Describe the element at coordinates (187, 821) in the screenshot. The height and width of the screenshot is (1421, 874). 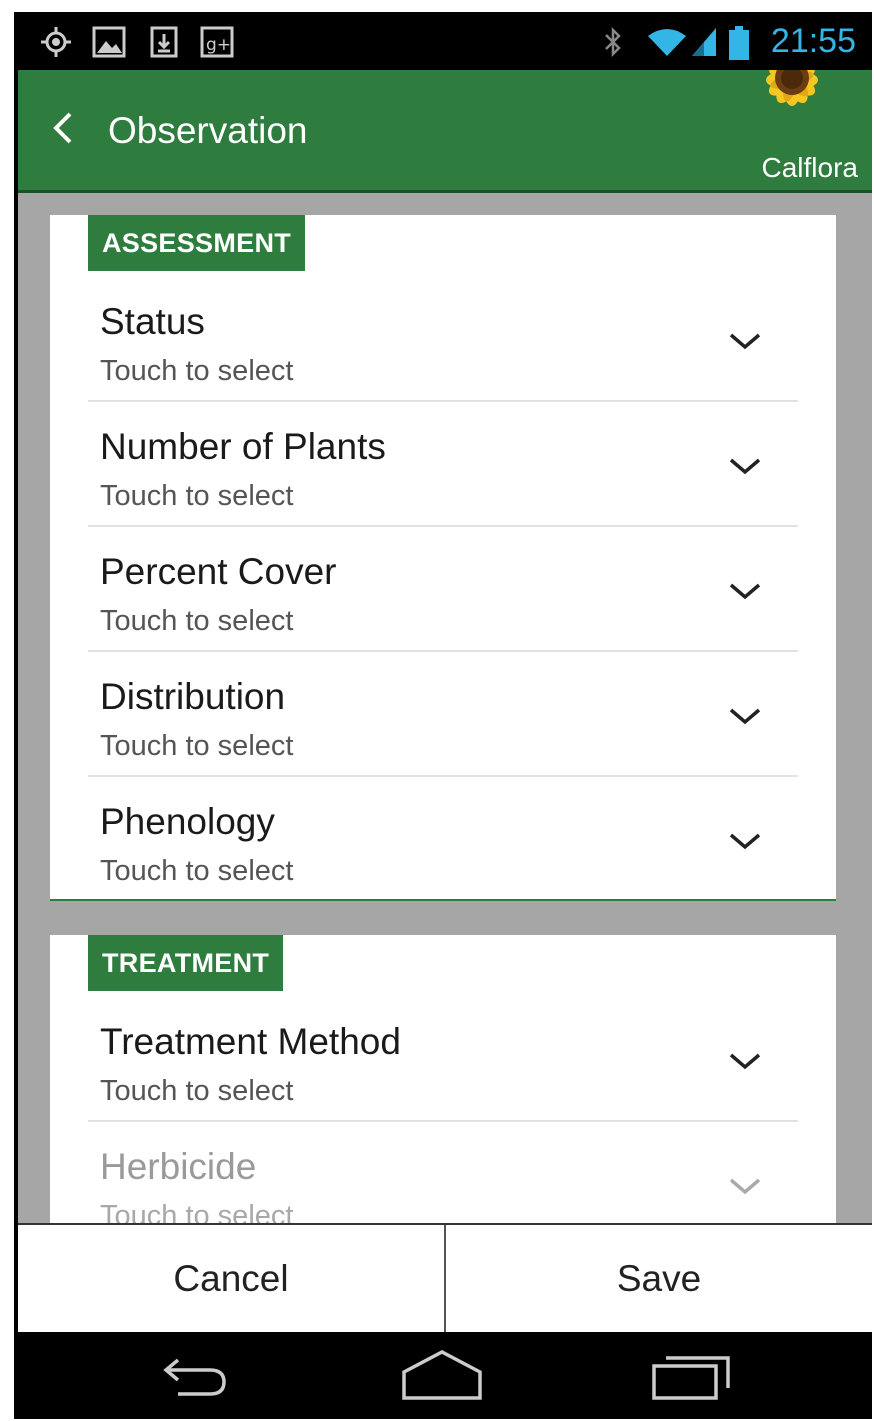
I see `field-label: Phenology` at that location.